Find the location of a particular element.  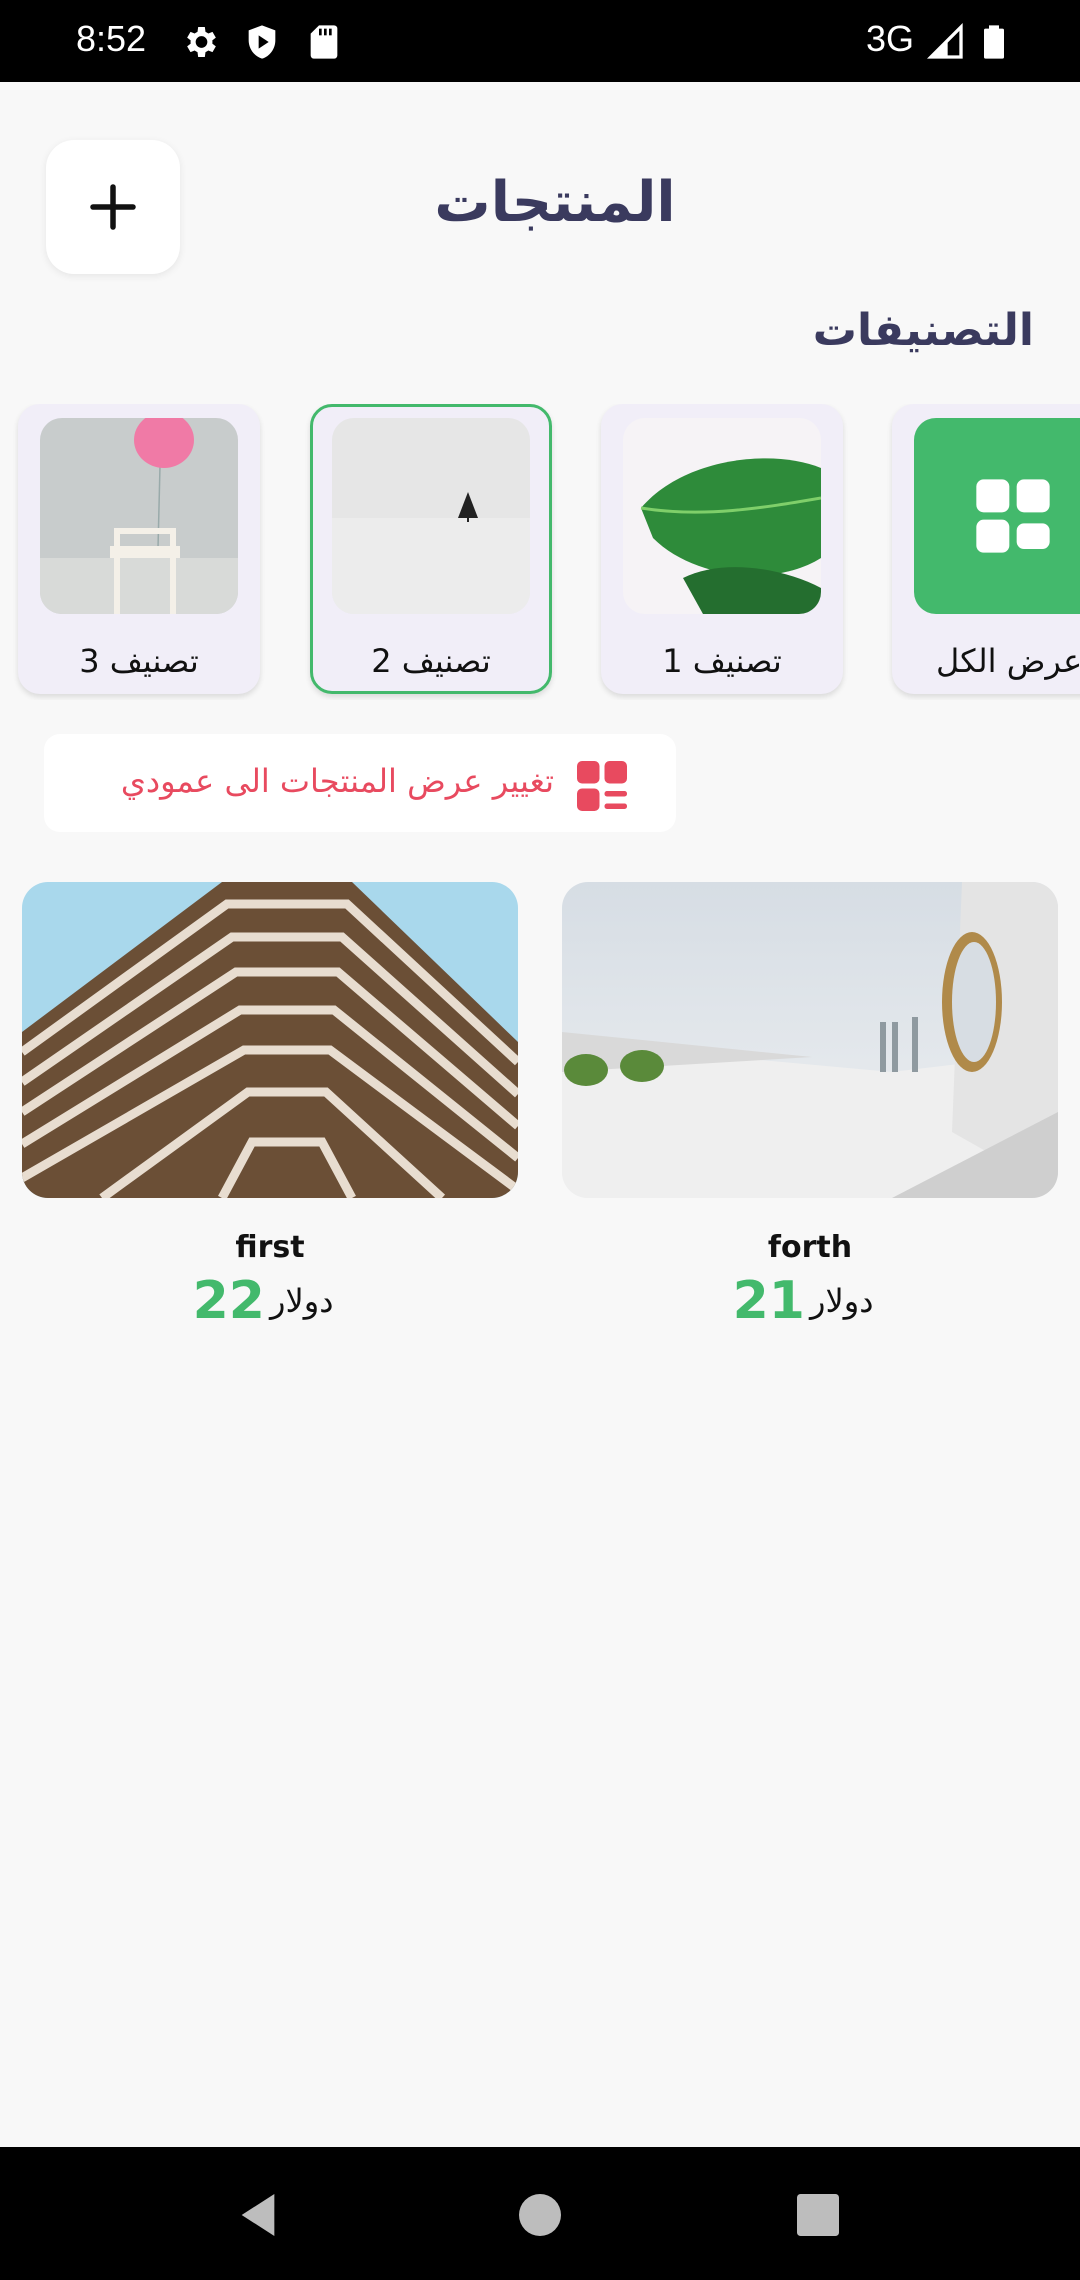

product-name: first is located at coordinates (270, 1247).